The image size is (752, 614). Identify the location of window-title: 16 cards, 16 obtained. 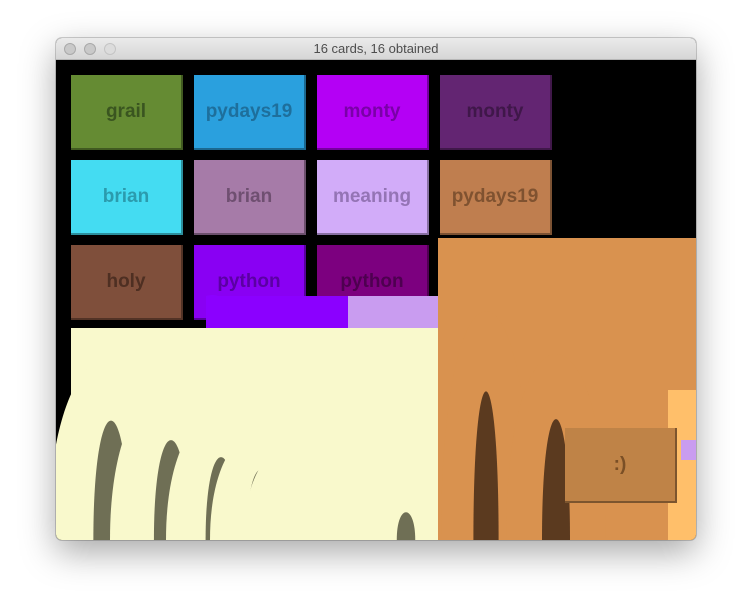
(376, 48).